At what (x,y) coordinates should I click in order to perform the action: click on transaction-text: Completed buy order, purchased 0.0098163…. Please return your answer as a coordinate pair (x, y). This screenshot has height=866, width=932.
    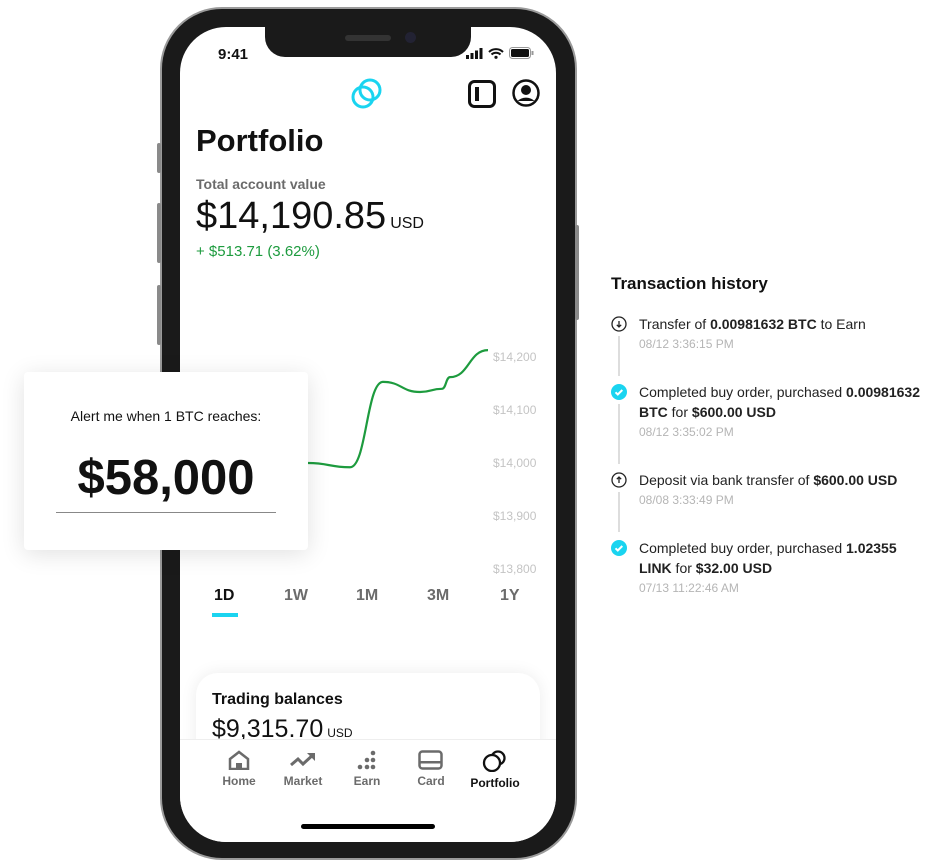
    Looking at the image, I should click on (779, 402).